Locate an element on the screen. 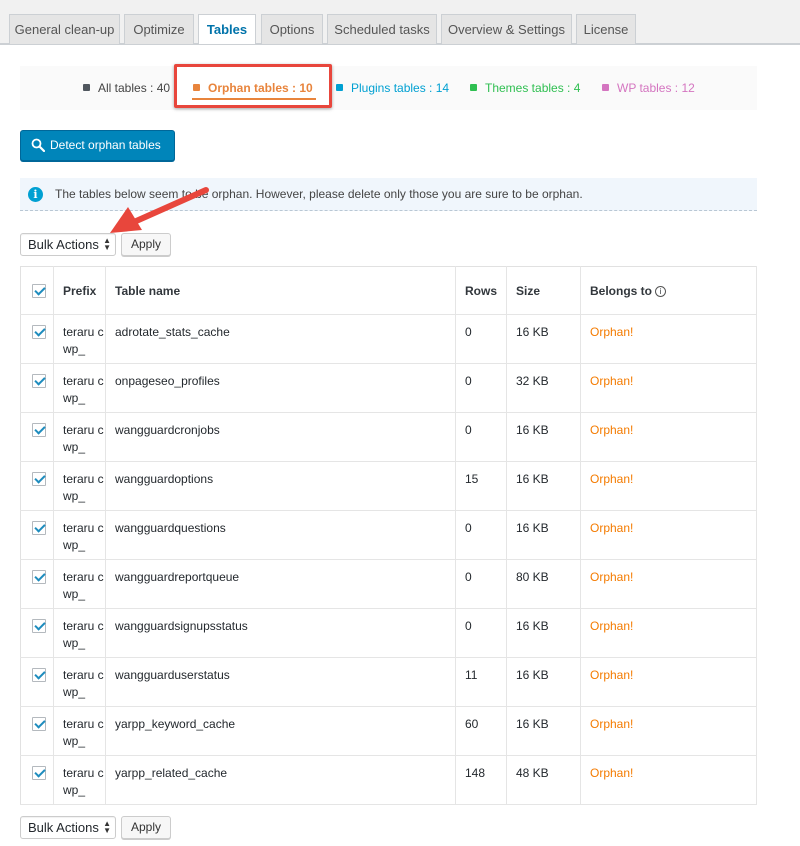 The image size is (800, 846). filter-orphan-tables: Orphan tables : 10 is located at coordinates (253, 88).